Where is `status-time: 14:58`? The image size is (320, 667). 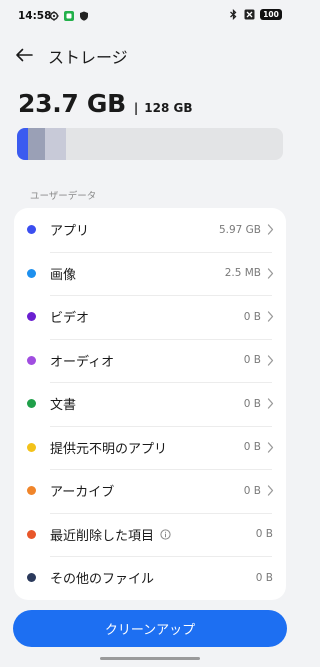 status-time: 14:58 is located at coordinates (35, 16).